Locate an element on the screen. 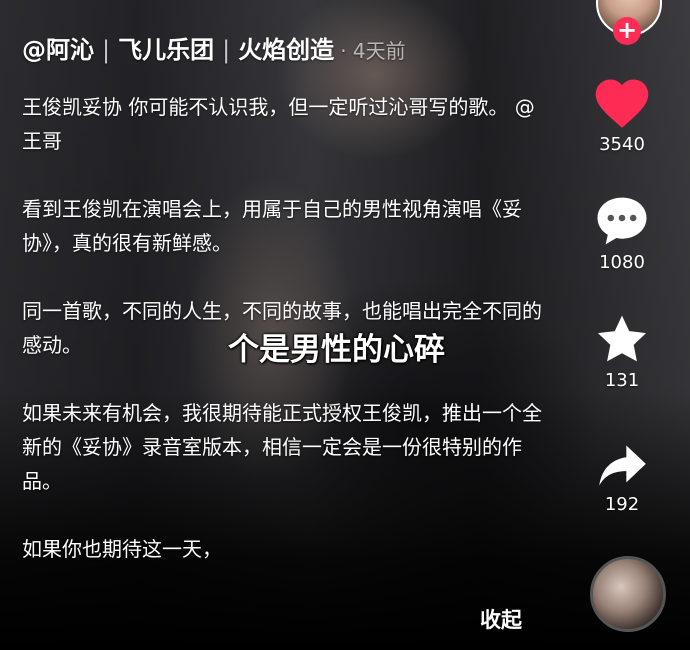 This screenshot has width=690, height=650. comment-button: 1080 is located at coordinates (622, 233).